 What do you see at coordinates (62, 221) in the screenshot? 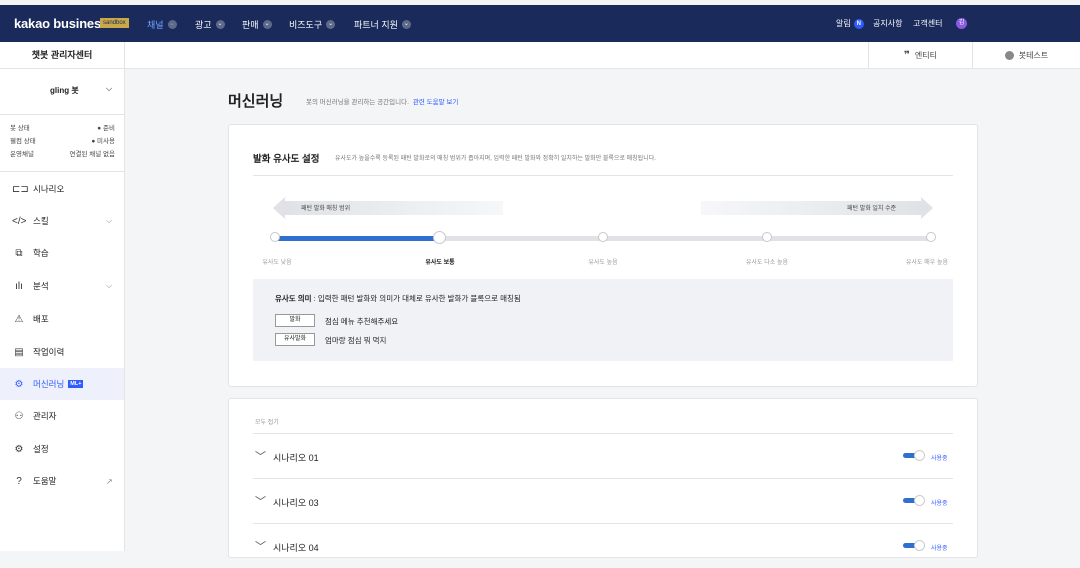
I see `sidebar-item-skill: </> 스킬 ⌵` at bounding box center [62, 221].